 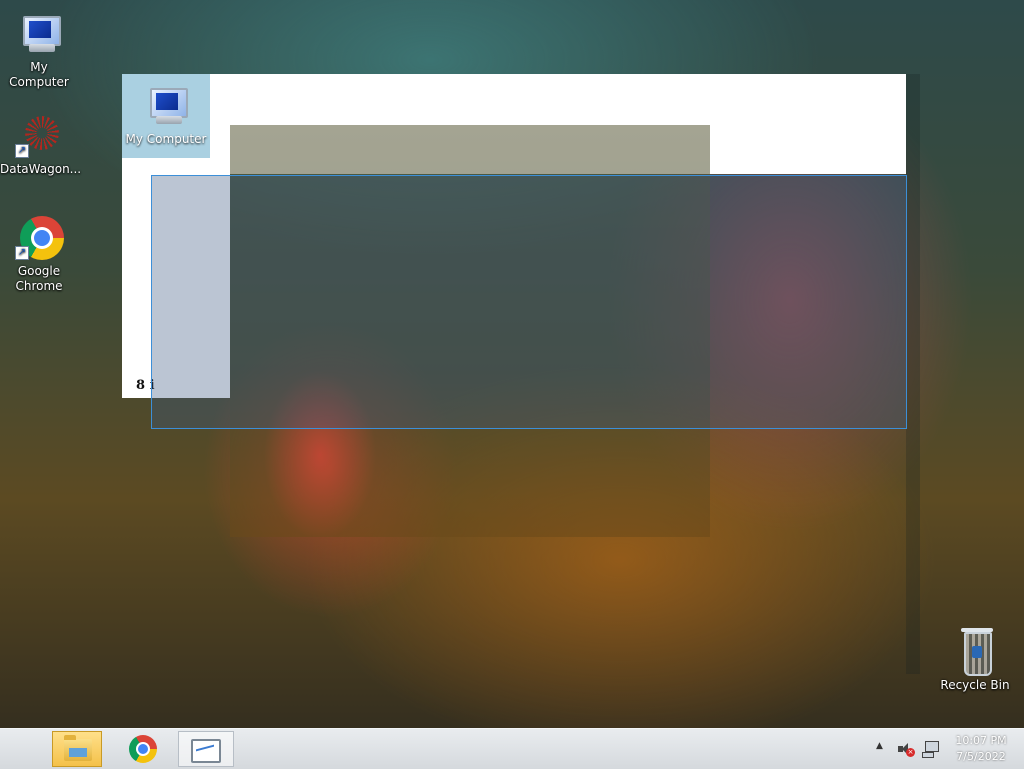 I want to click on speaker-muted-icon: ×, so click(x=906, y=749).